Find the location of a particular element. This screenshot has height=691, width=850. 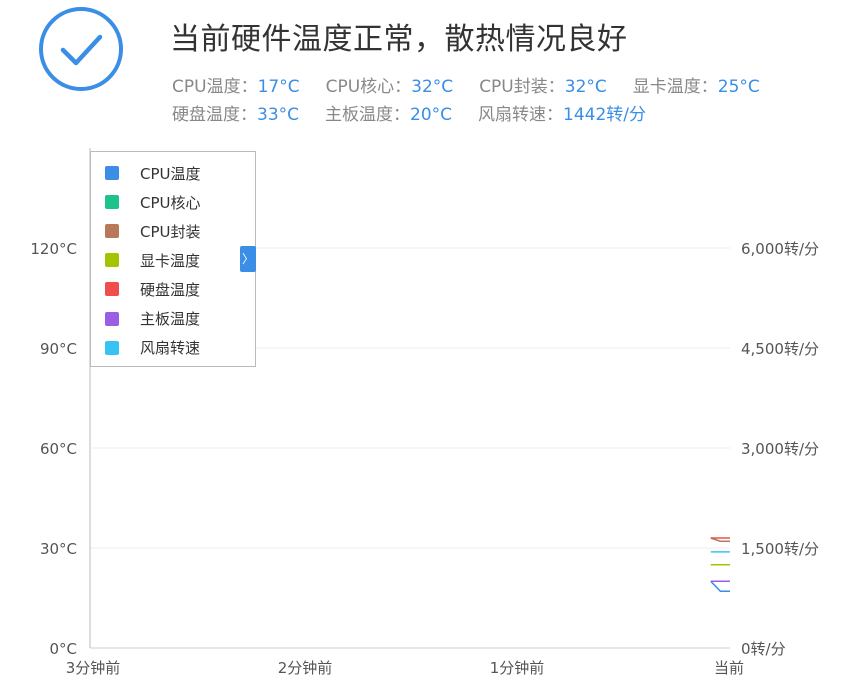

legend-item: CPU核心 is located at coordinates (153, 202).